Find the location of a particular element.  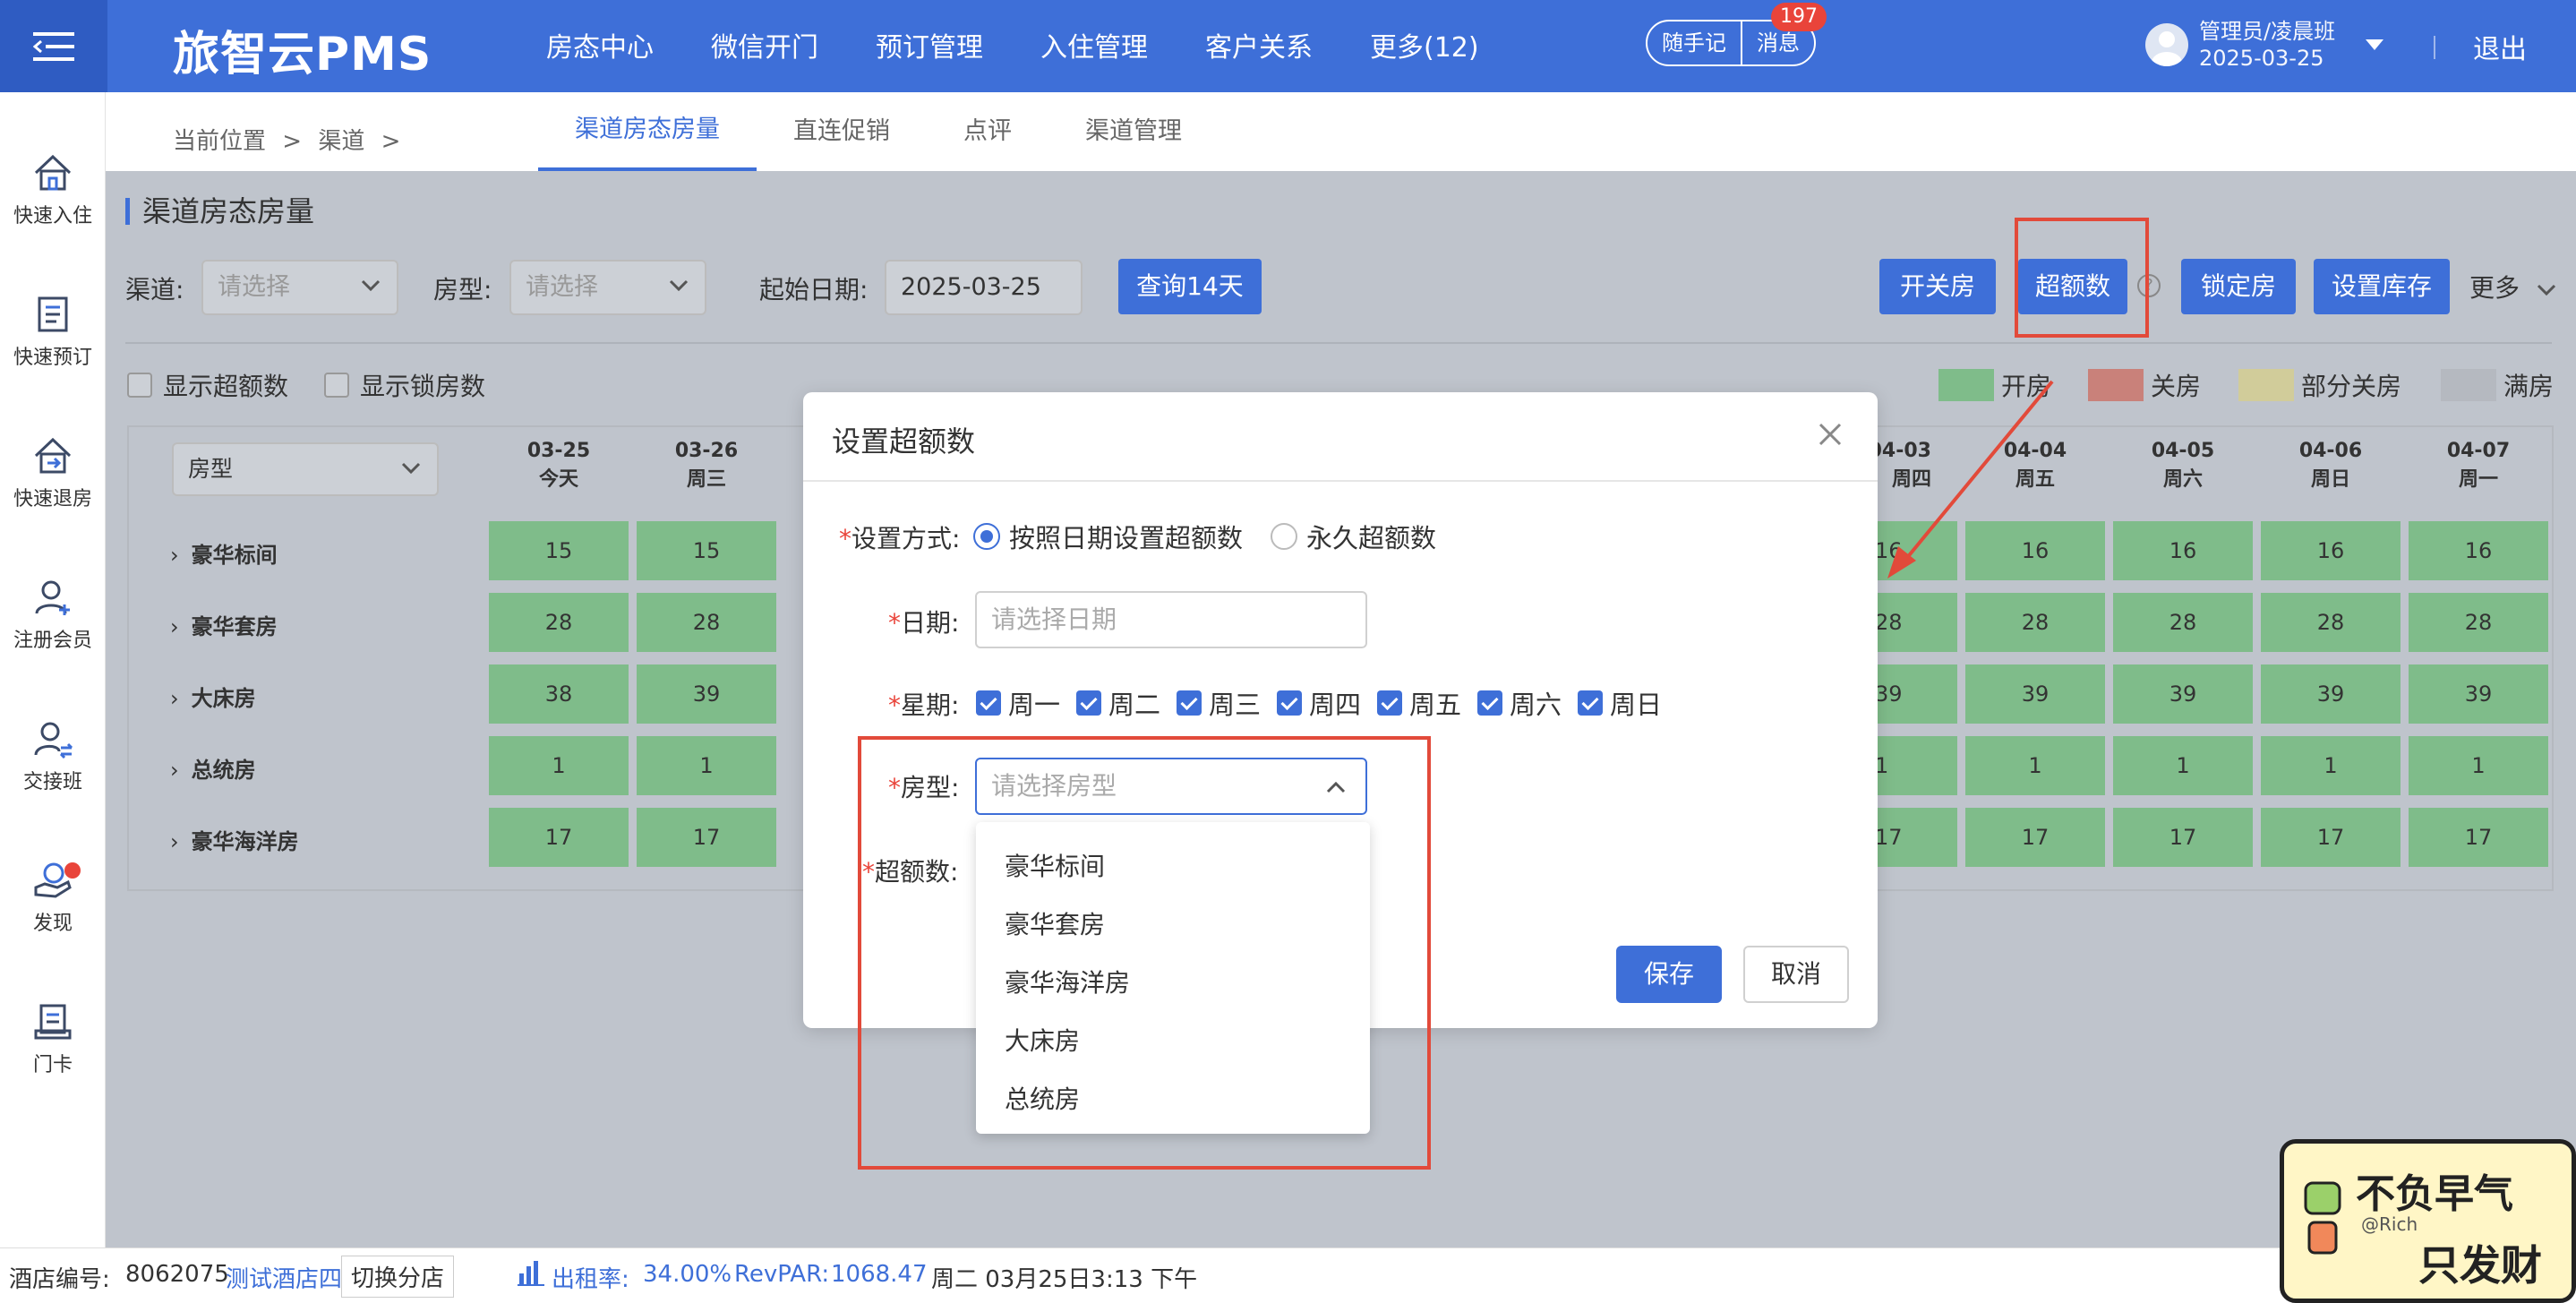

availability-cell: 38 is located at coordinates (559, 694).